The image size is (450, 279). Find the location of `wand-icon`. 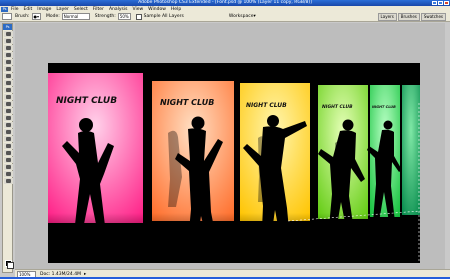

wand-icon is located at coordinates (8, 55).